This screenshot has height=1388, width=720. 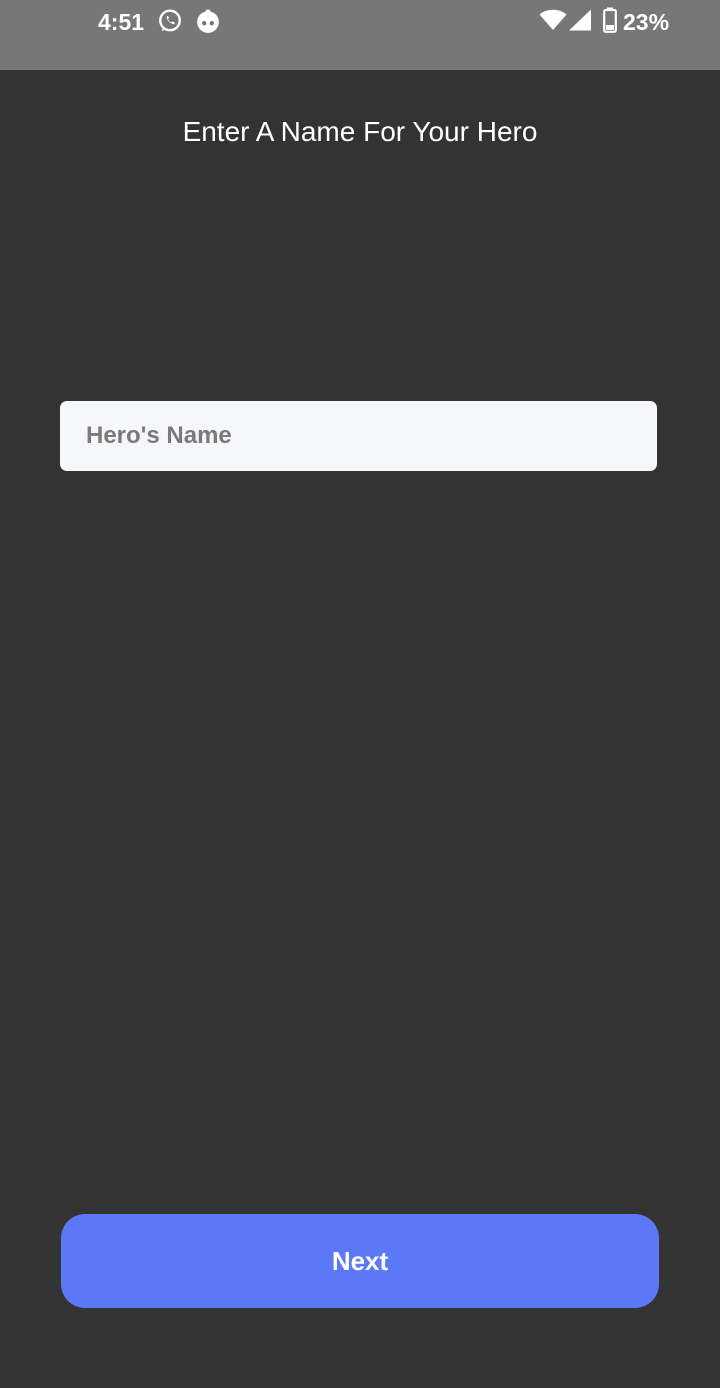 I want to click on battery-percent: 23%, so click(x=646, y=22).